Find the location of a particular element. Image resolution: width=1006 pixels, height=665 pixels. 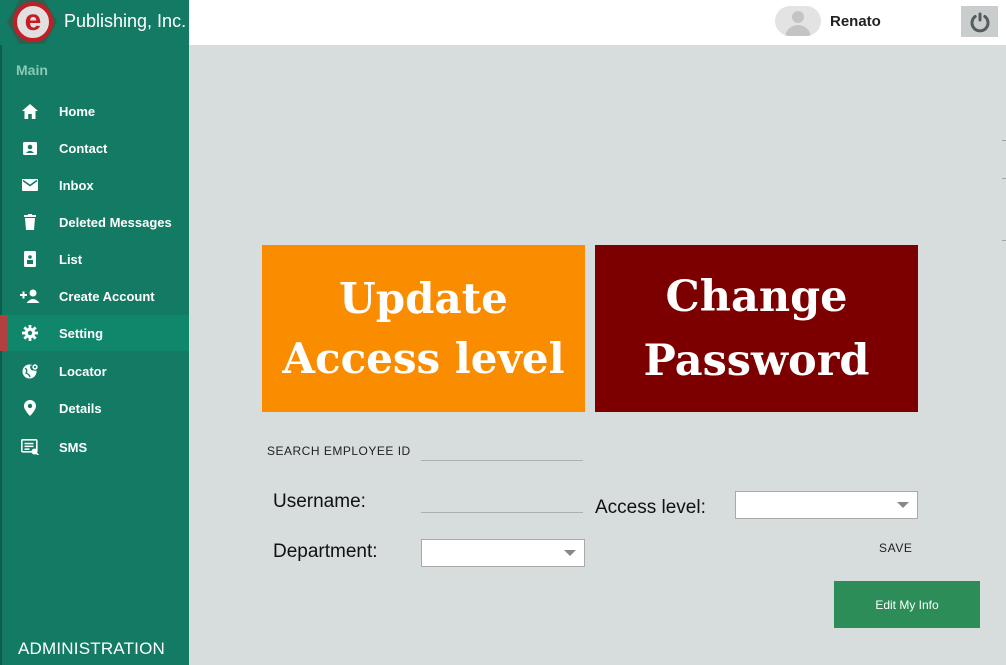

edit-my-info-button: Edit My Info is located at coordinates (907, 604).